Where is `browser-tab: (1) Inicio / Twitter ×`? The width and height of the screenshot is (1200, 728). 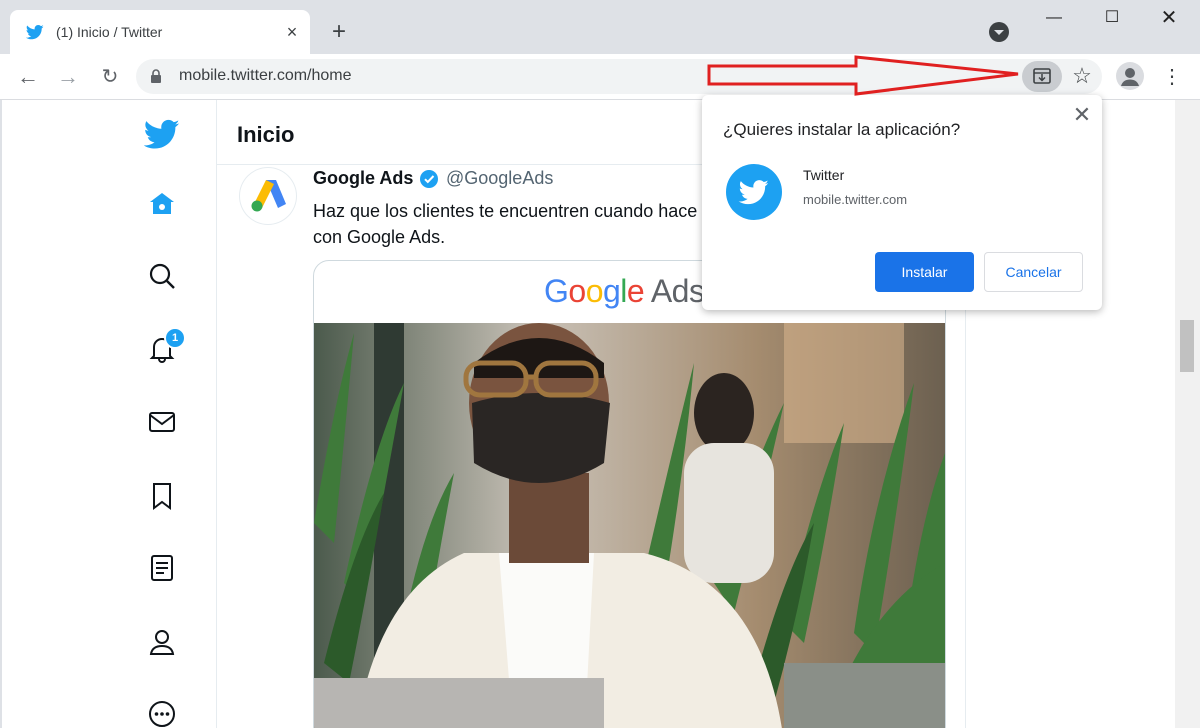 browser-tab: (1) Inicio / Twitter × is located at coordinates (160, 32).